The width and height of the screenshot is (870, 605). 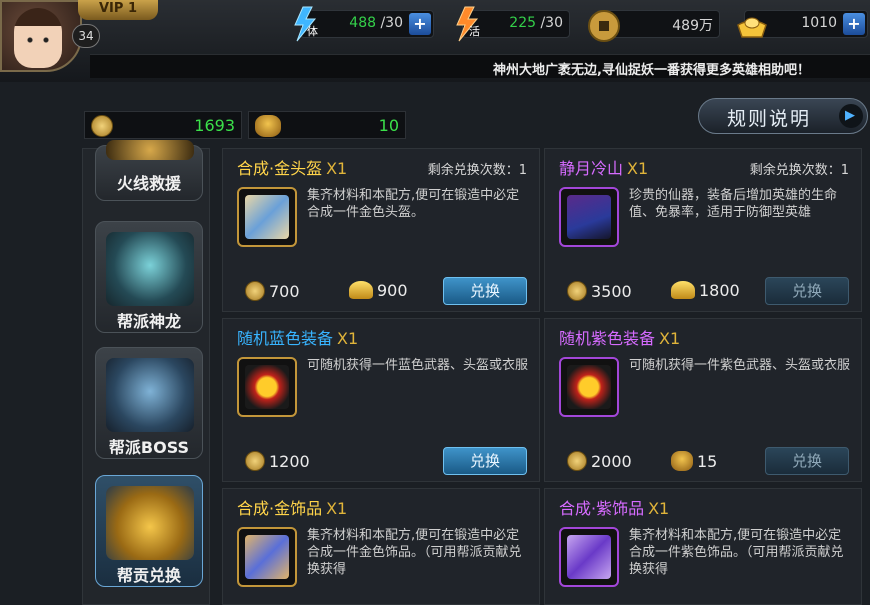 I want to click on tab-fire-rescue: 火线救援, so click(x=149, y=170).